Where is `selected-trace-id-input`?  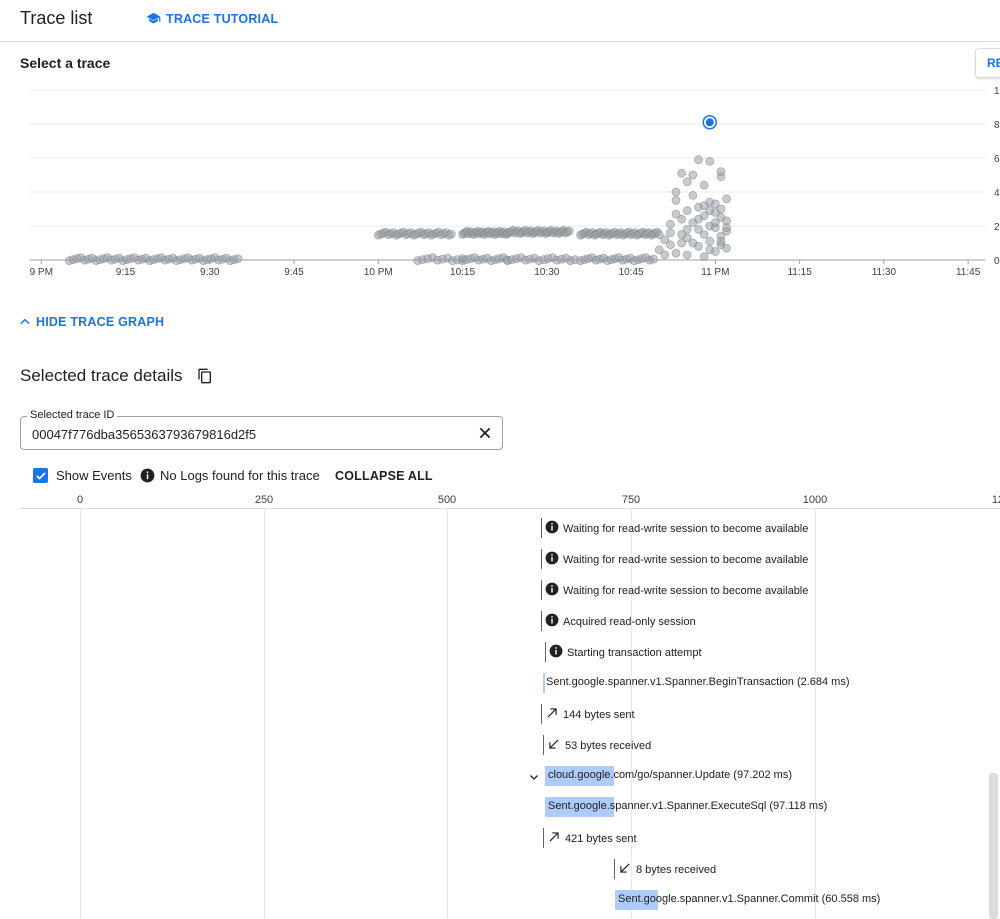
selected-trace-id-input is located at coordinates (250, 434).